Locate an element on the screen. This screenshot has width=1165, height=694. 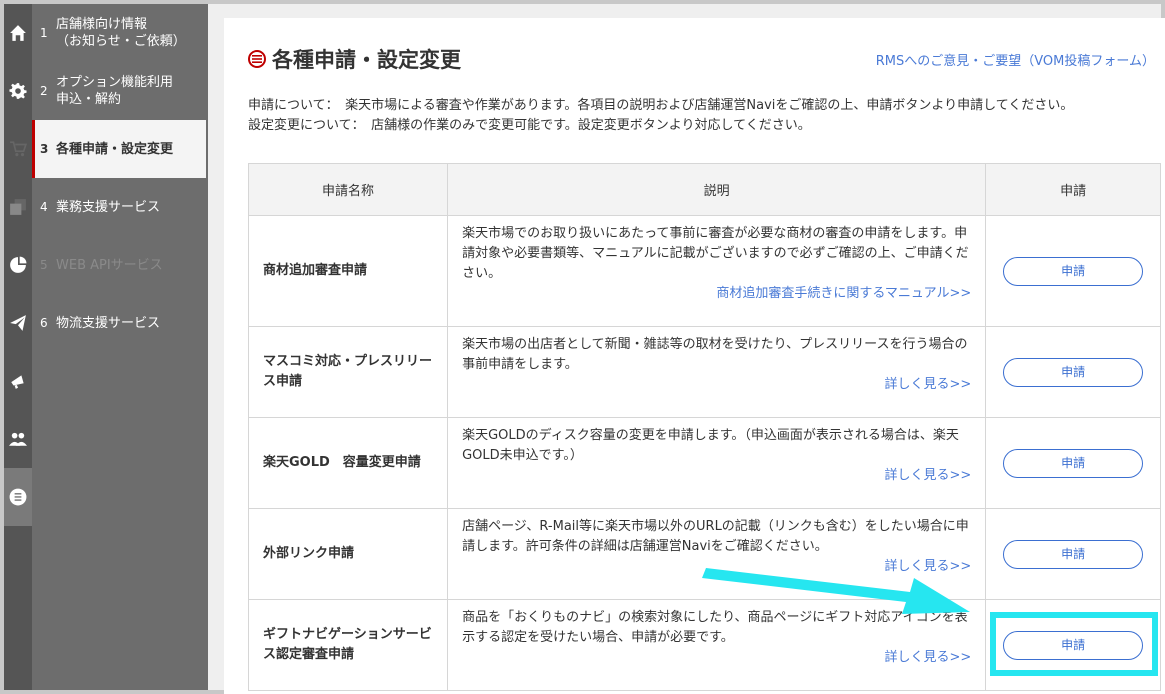
annotation-arrow is located at coordinates (836, 591).